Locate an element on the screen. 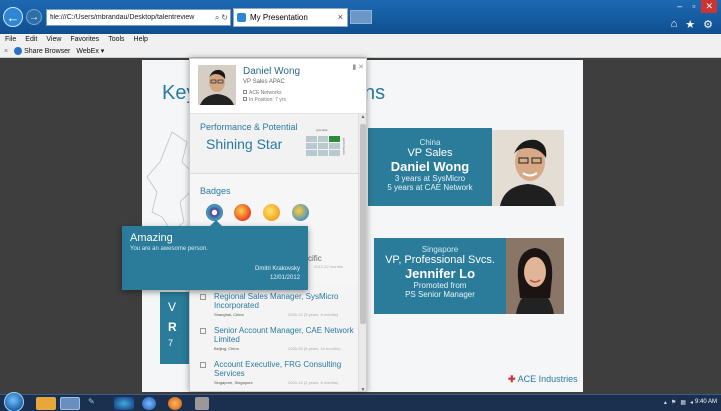 The height and width of the screenshot is (411, 721). tooltip-date: 12/01/2012 is located at coordinates (284, 278).